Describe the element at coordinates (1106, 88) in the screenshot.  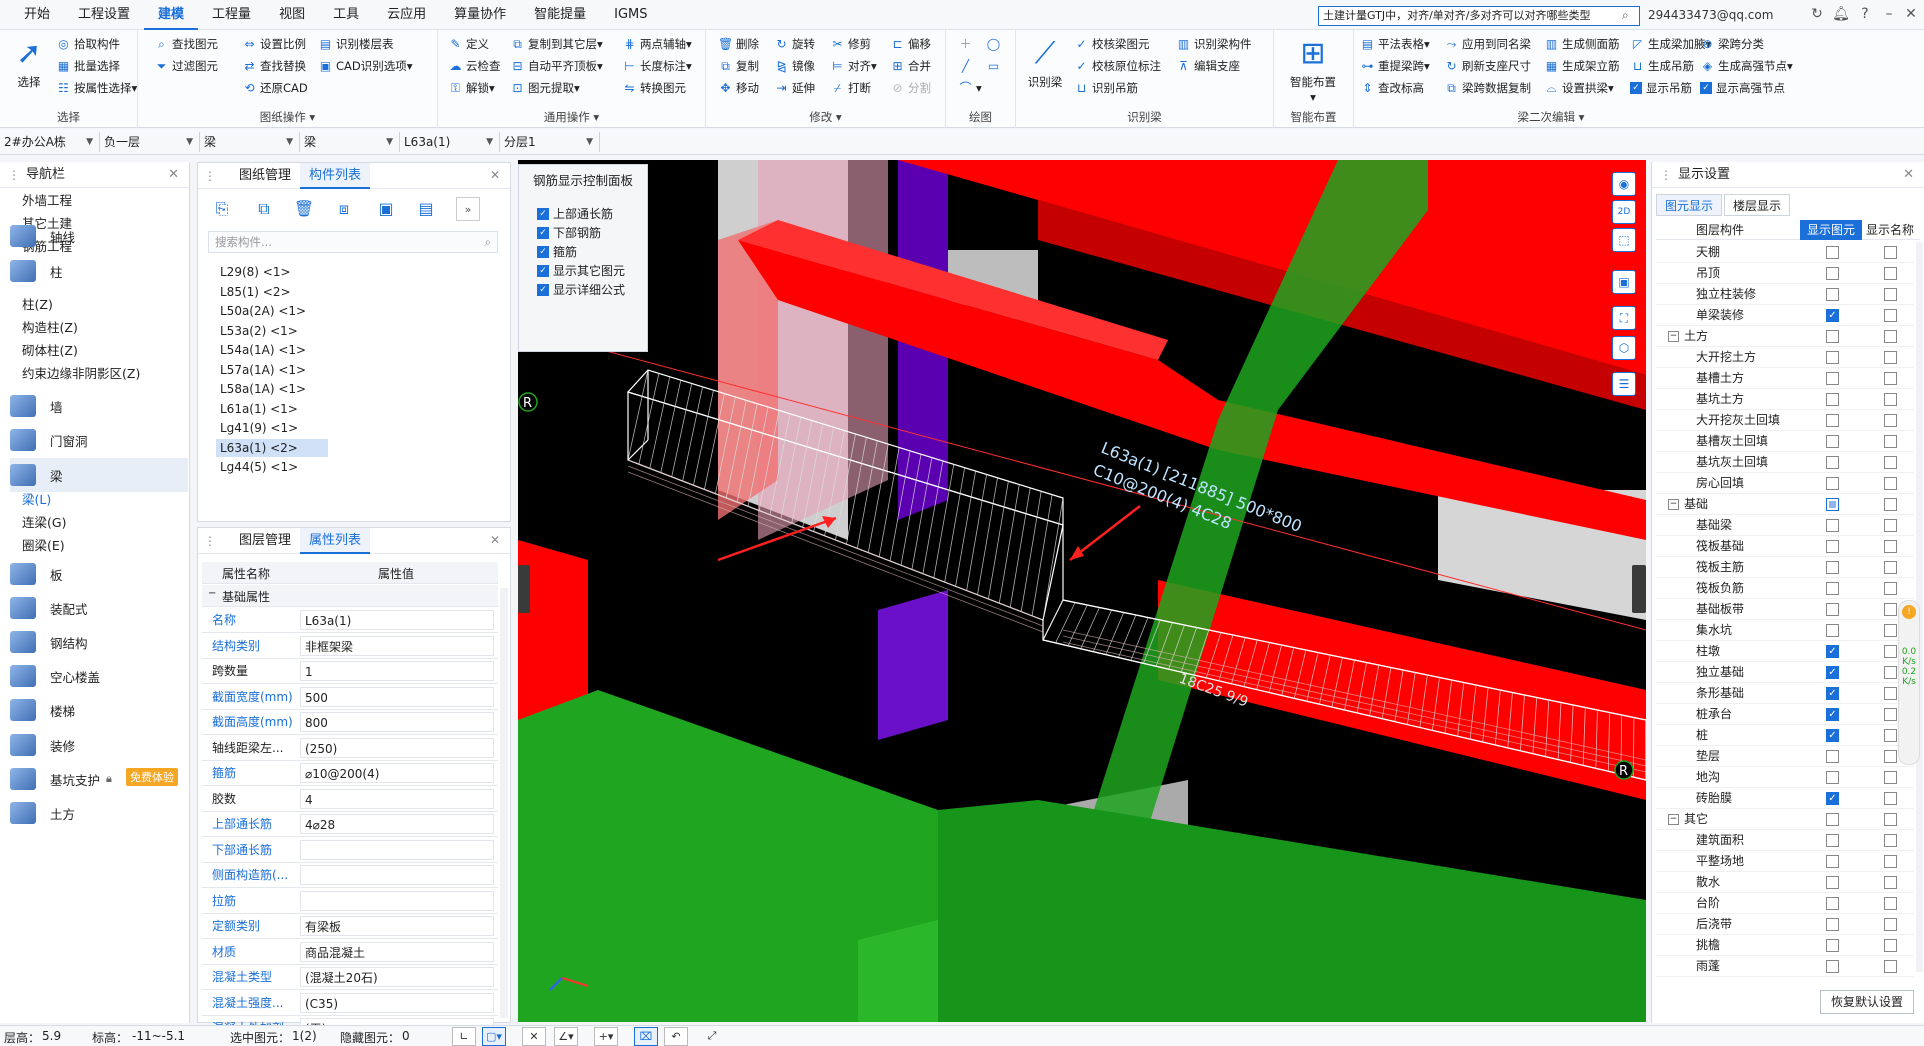
I see `identify-hanger-button: ⊔ 识别吊筋` at that location.